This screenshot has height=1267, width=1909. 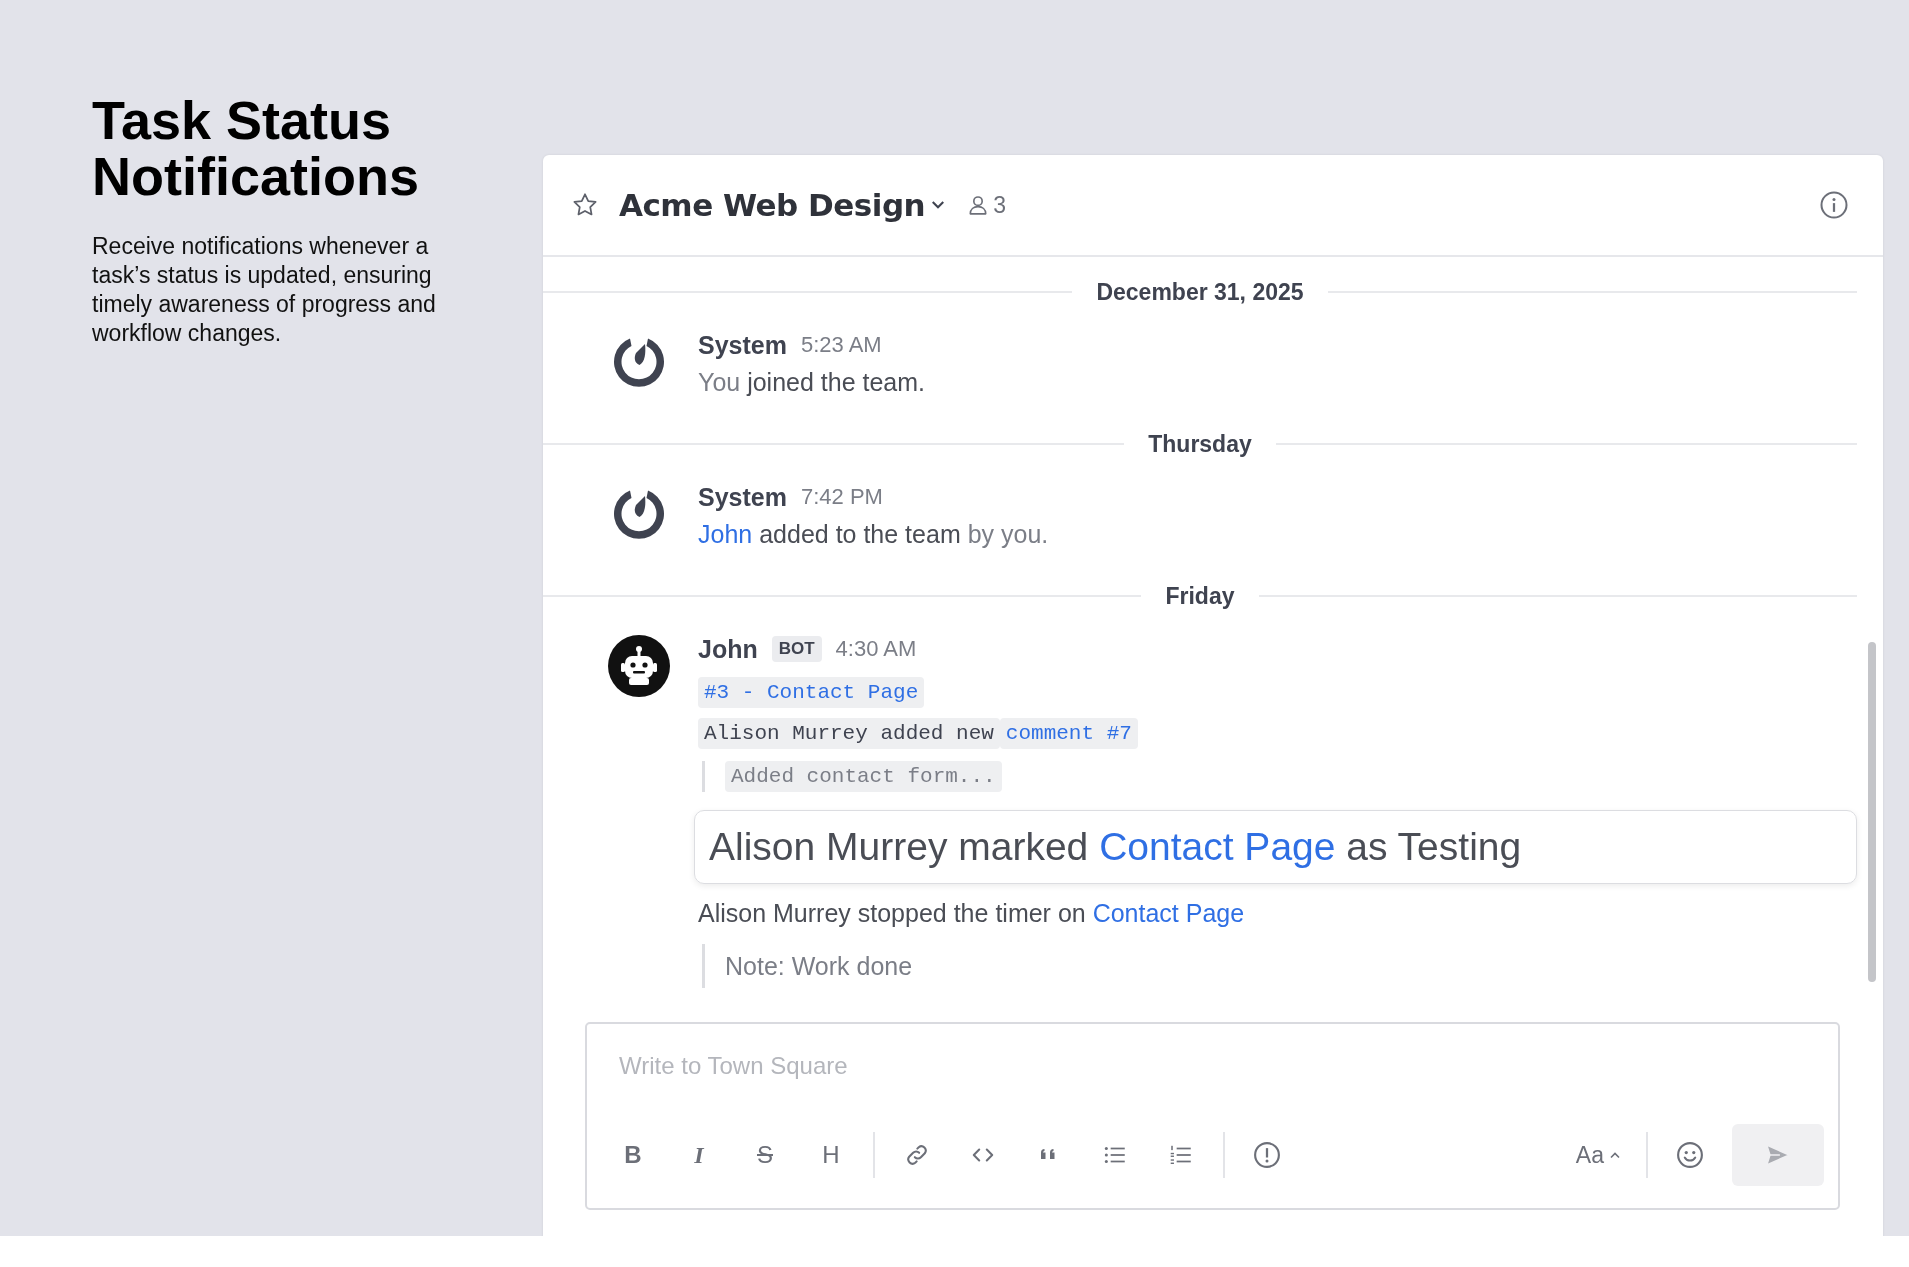 What do you see at coordinates (725, 534) in the screenshot?
I see `task-link: John` at bounding box center [725, 534].